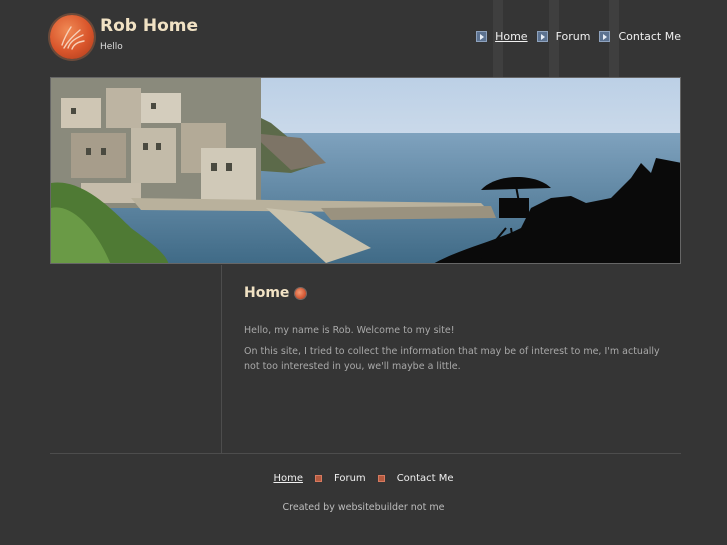 Image resolution: width=727 pixels, height=545 pixels. What do you see at coordinates (454, 293) in the screenshot?
I see `page-heading: Home` at bounding box center [454, 293].